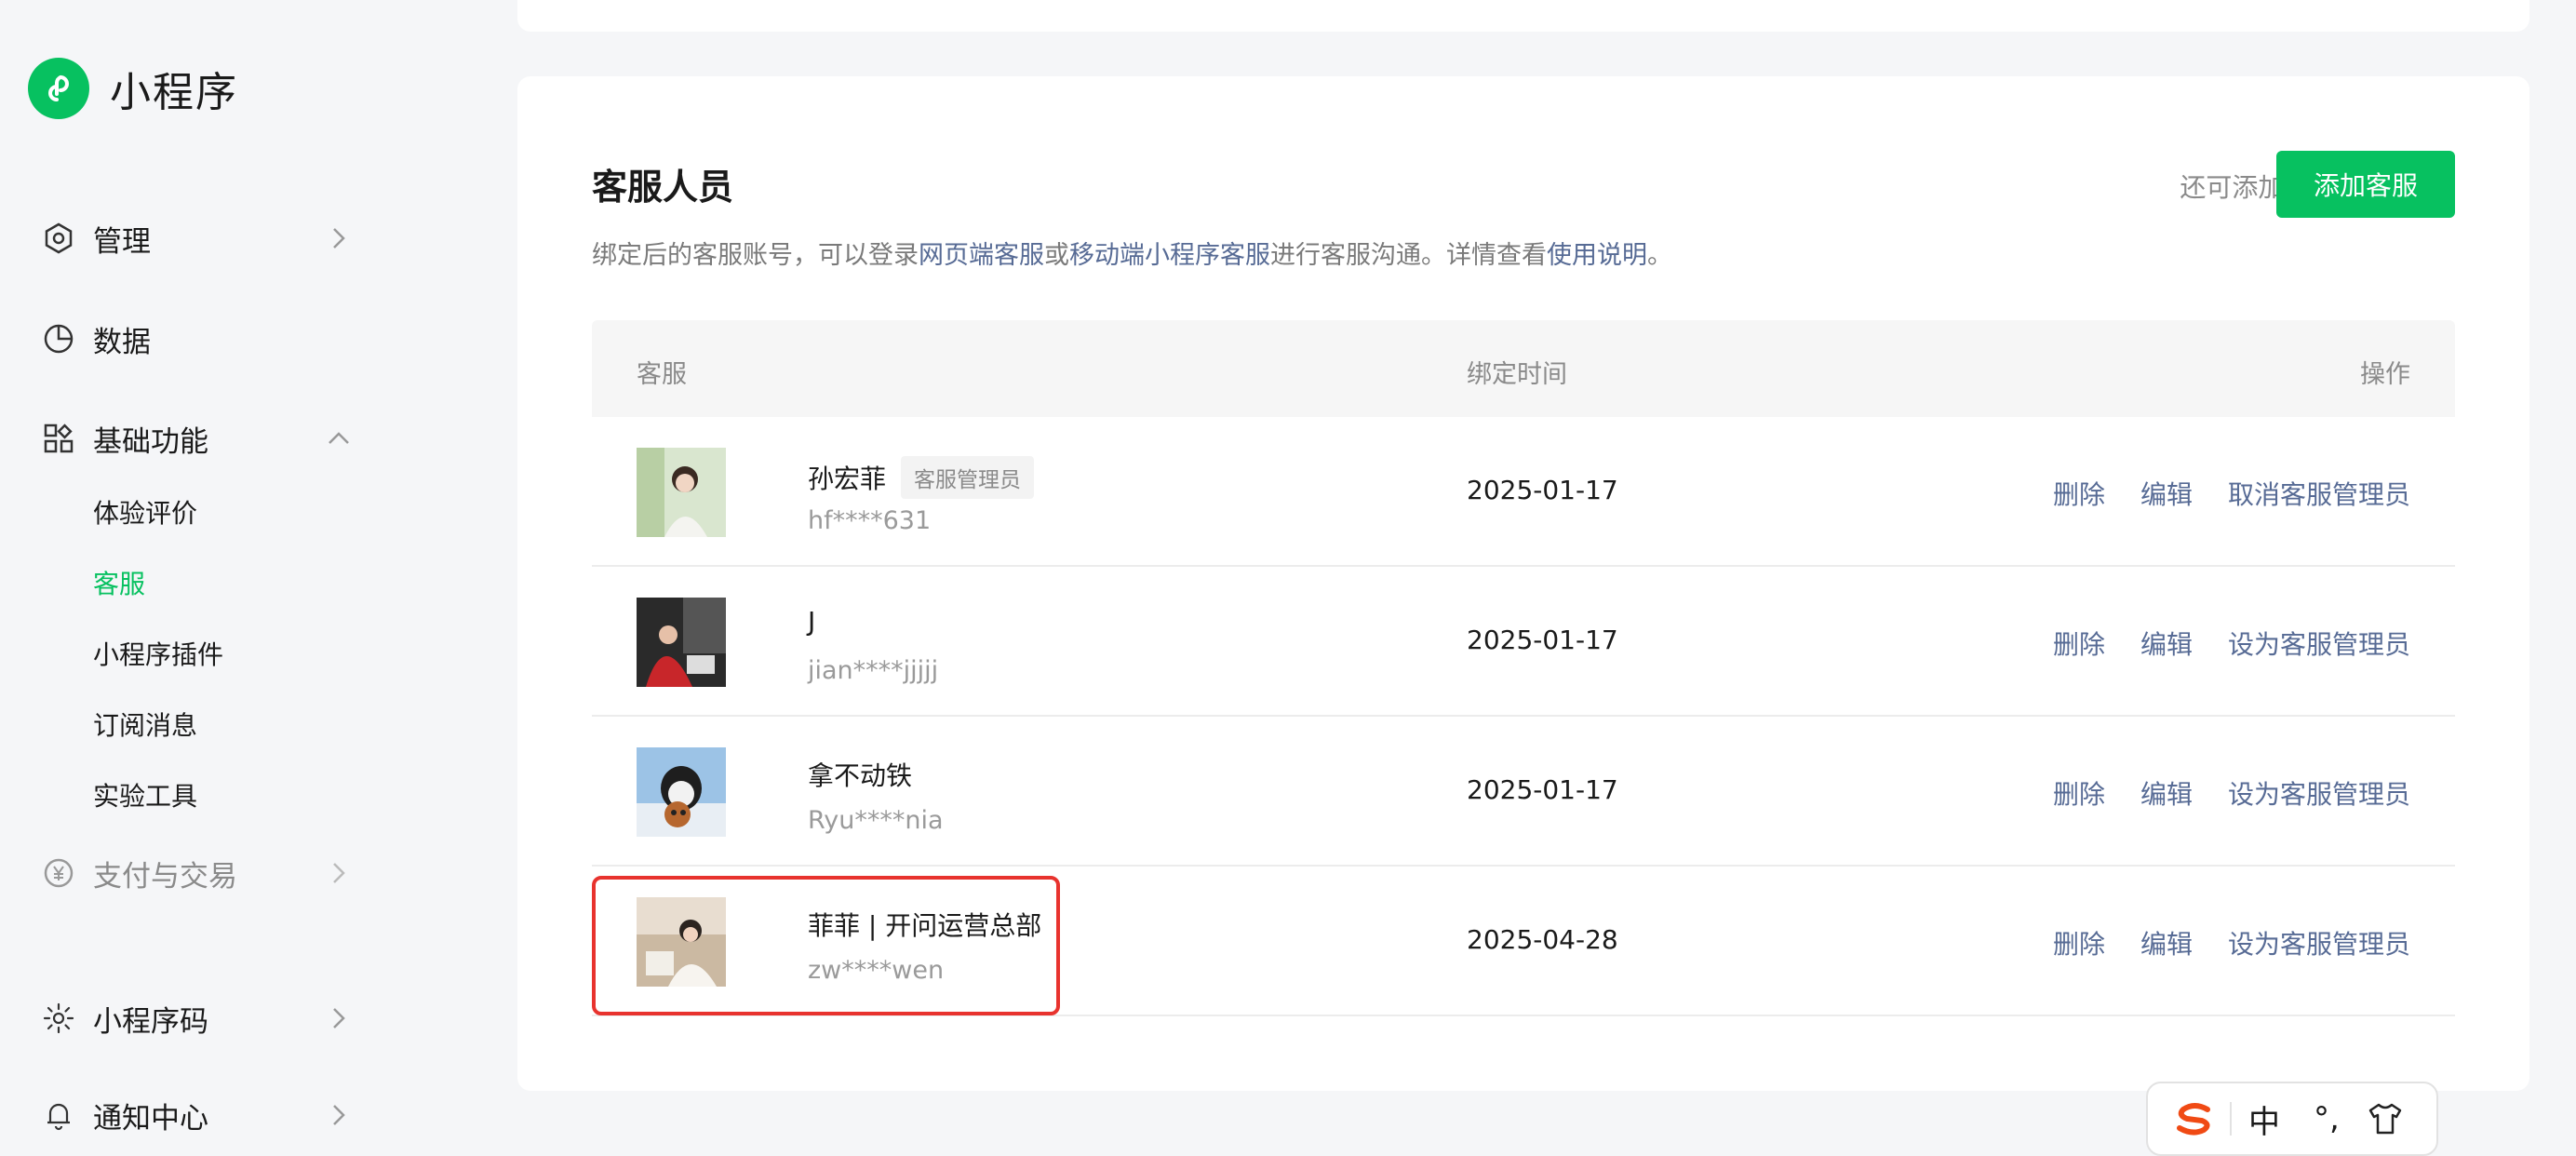 The height and width of the screenshot is (1156, 2576). I want to click on sidebar-item-notification-center: 通知中心, so click(199, 1115).